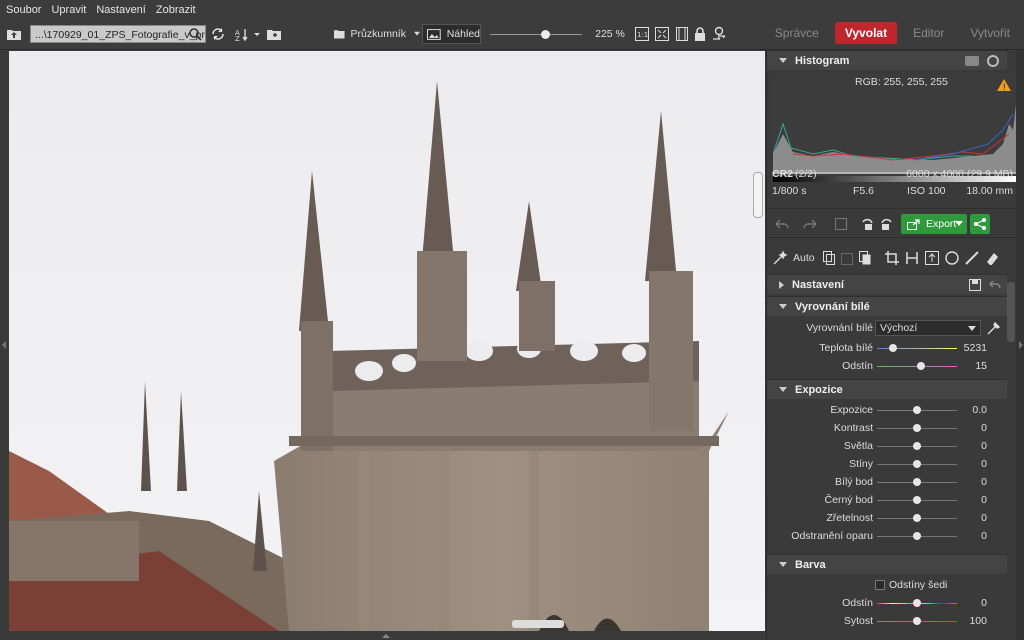 The height and width of the screenshot is (640, 1024). Describe the element at coordinates (861, 464) in the screenshot. I see `shadows-label: Stíny` at that location.